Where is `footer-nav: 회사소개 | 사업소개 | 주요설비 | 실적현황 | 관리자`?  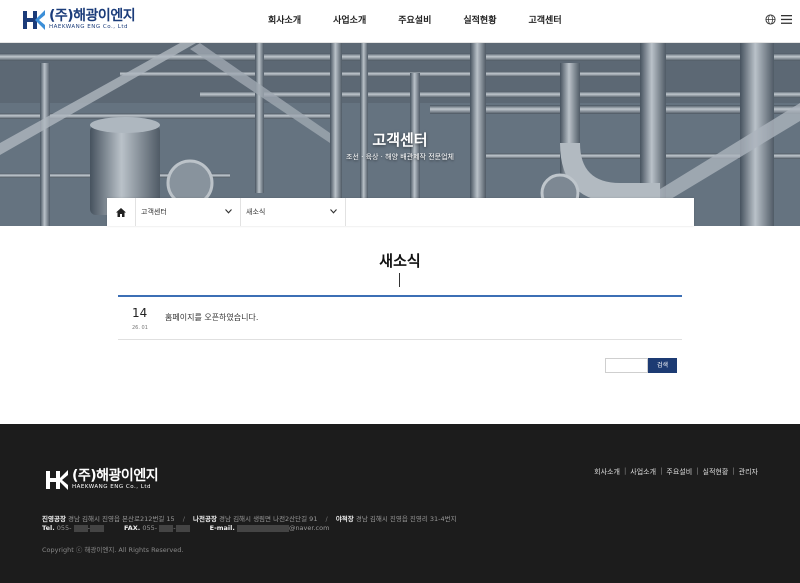 footer-nav: 회사소개 | 사업소개 | 주요설비 | 실적현황 | 관리자 is located at coordinates (676, 472).